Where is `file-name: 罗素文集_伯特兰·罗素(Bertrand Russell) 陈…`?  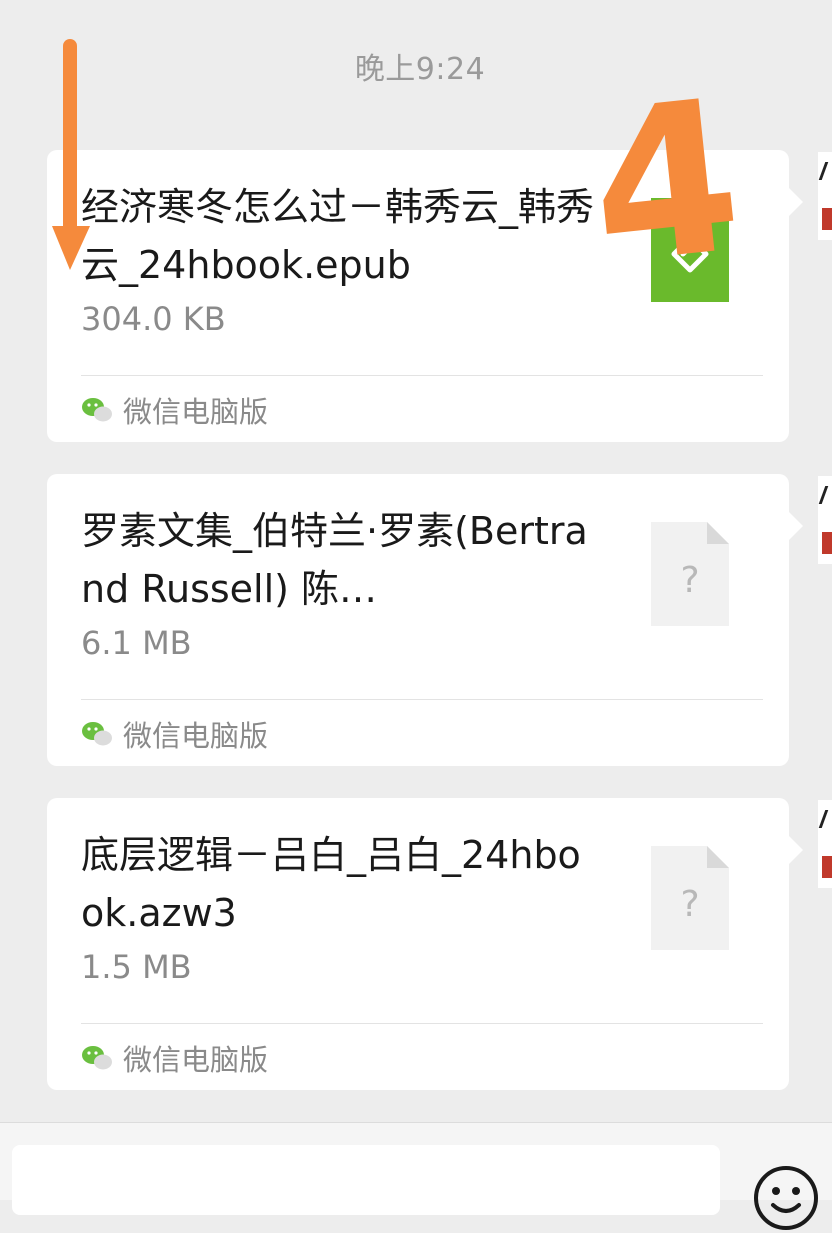
file-name: 罗素文集_伯特兰·罗素(Bertrand Russell) 陈… is located at coordinates (334, 560).